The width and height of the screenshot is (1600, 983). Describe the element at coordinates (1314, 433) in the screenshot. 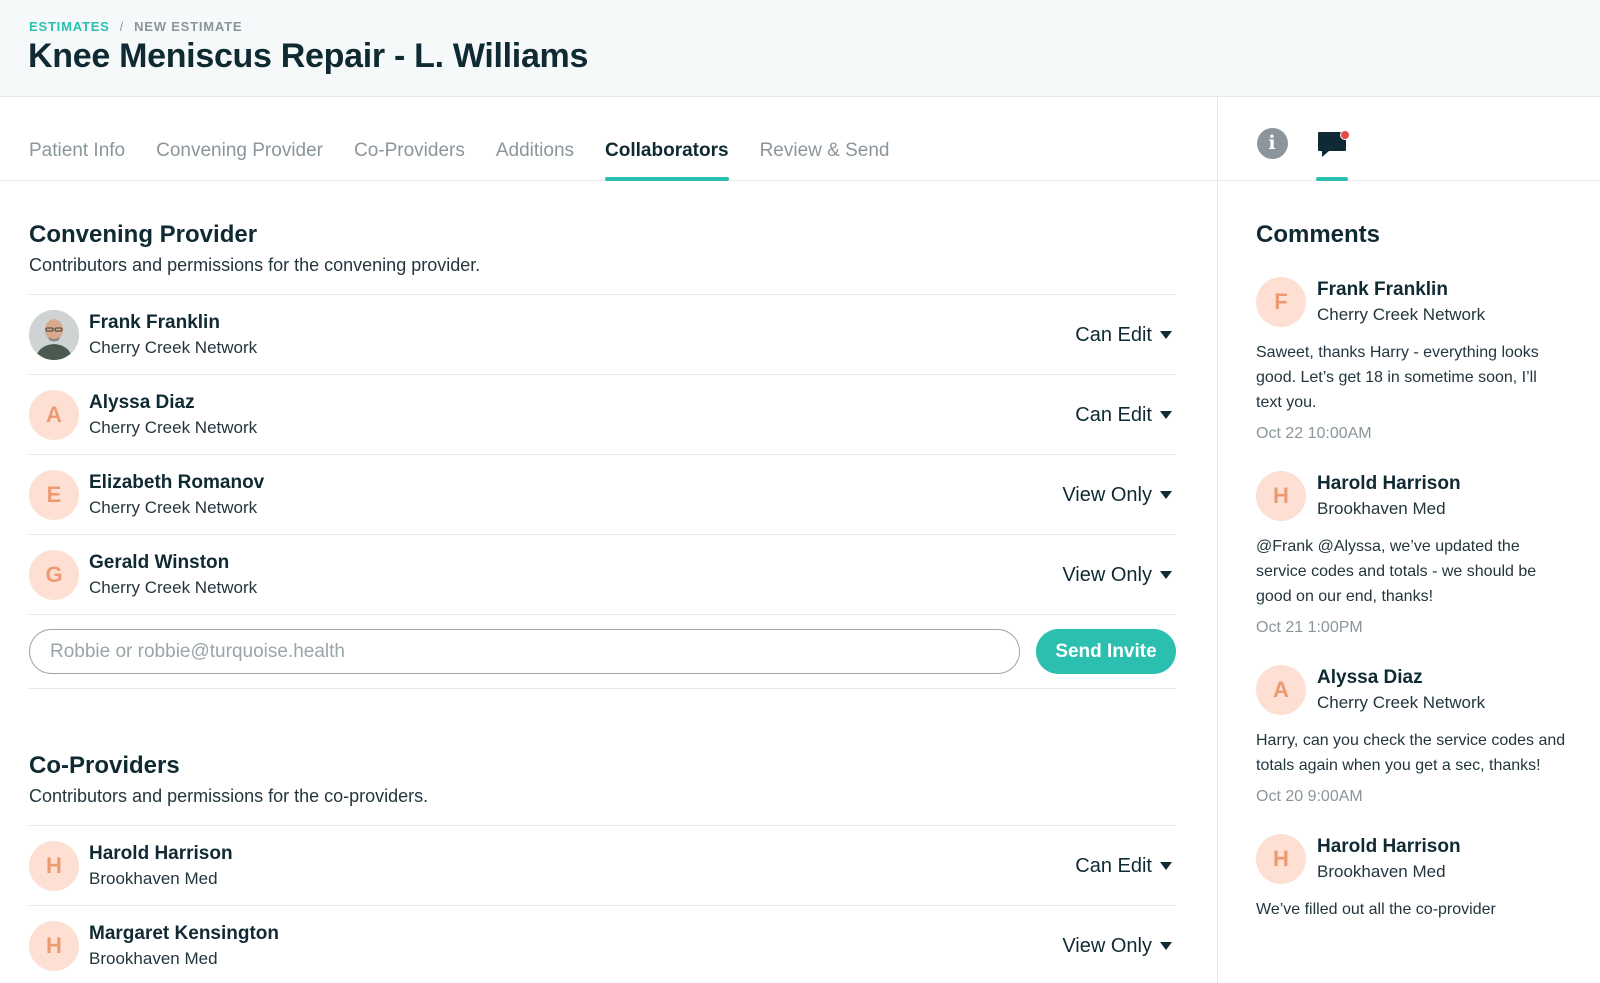

I see `comment-timestamp: Oct 22 10:00AM` at that location.